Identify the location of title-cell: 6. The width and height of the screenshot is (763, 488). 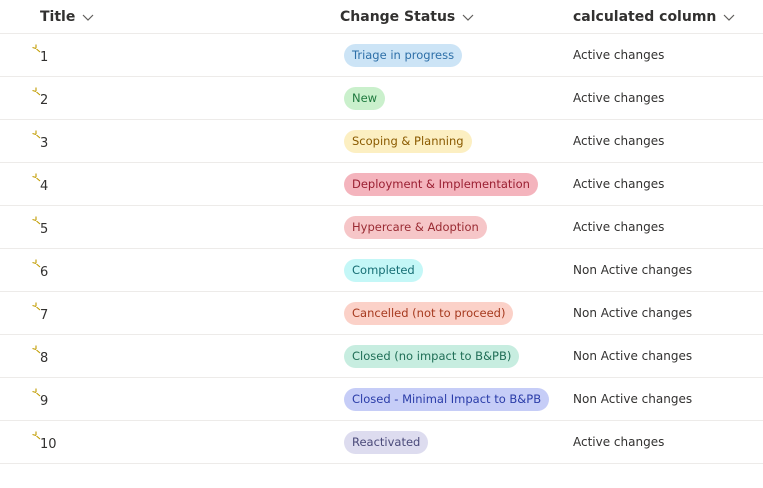
(40, 270).